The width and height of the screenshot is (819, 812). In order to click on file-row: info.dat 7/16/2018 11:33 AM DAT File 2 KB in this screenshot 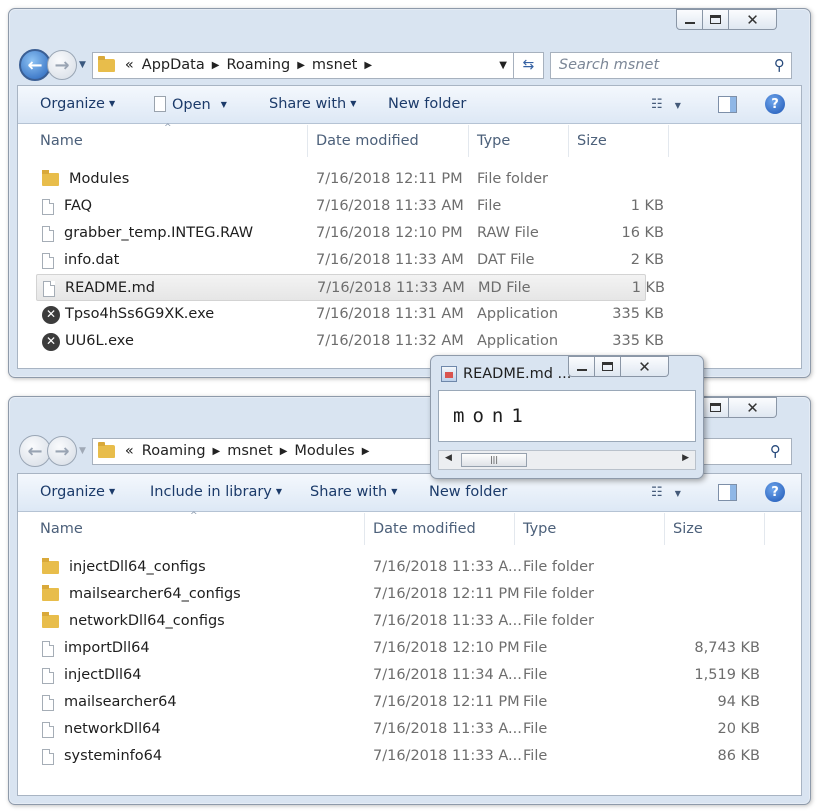, I will do `click(350, 260)`.